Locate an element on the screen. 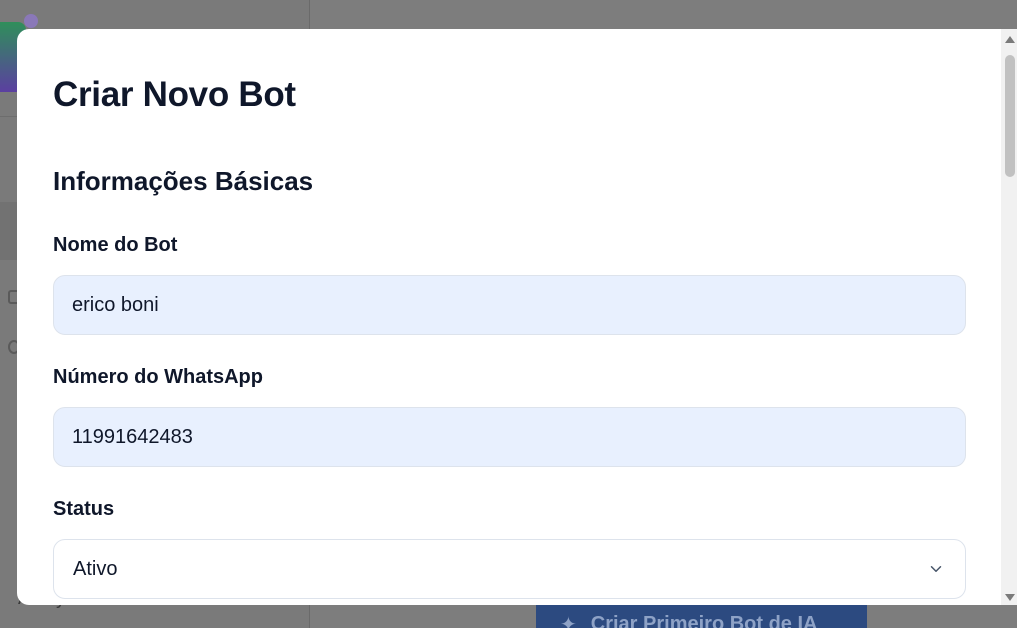 The width and height of the screenshot is (1017, 628). chevron-down-icon is located at coordinates (936, 569).